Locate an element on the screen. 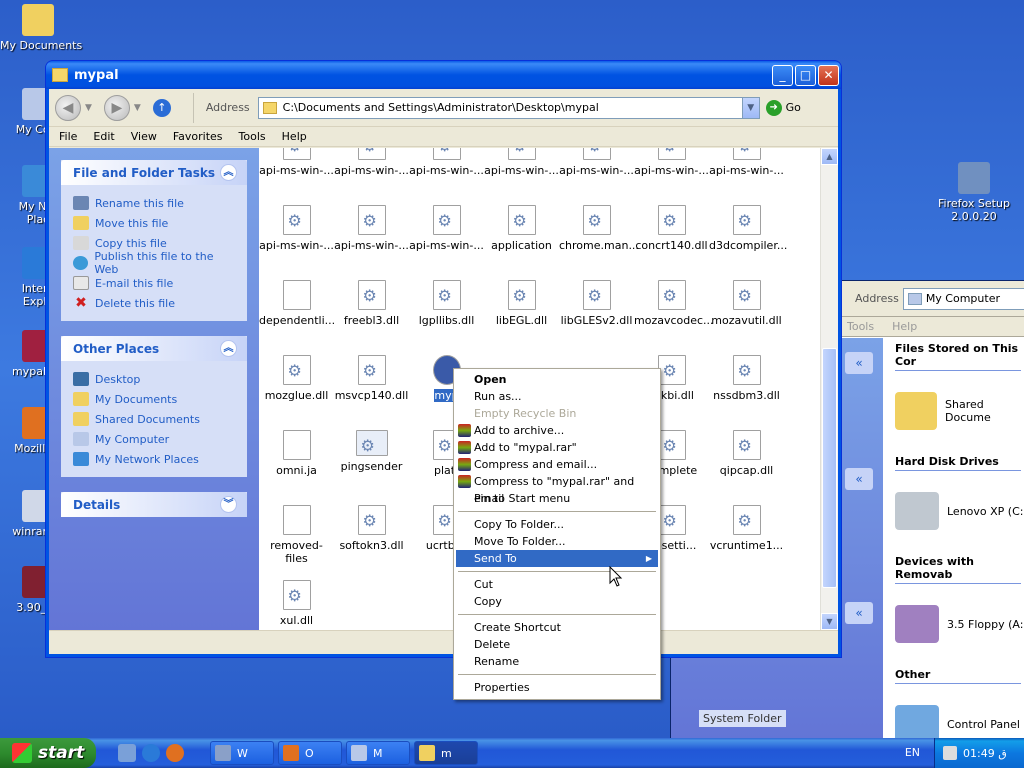 The image size is (1024, 768). expand-chevron-icon: ︾ is located at coordinates (228, 504).